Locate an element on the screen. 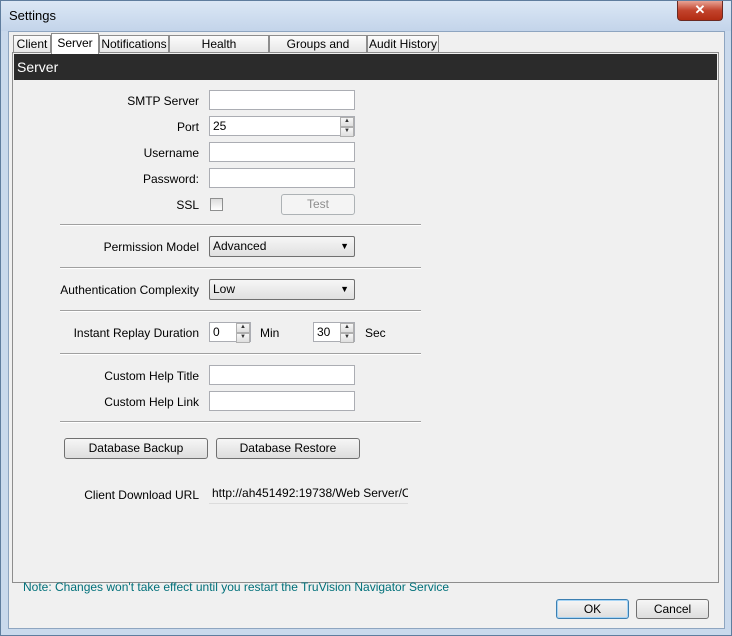 This screenshot has width=732, height=636. minutes-unit-label: Min is located at coordinates (270, 333).